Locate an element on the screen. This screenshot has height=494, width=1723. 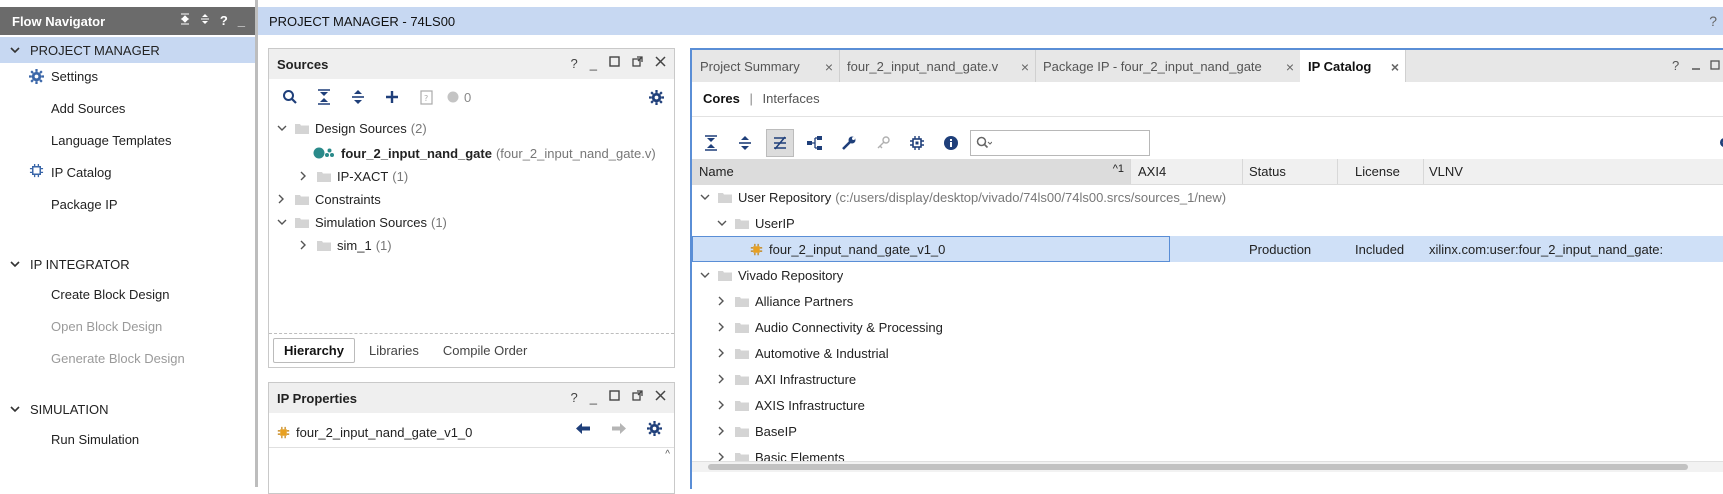
search-input is located at coordinates (1060, 143).